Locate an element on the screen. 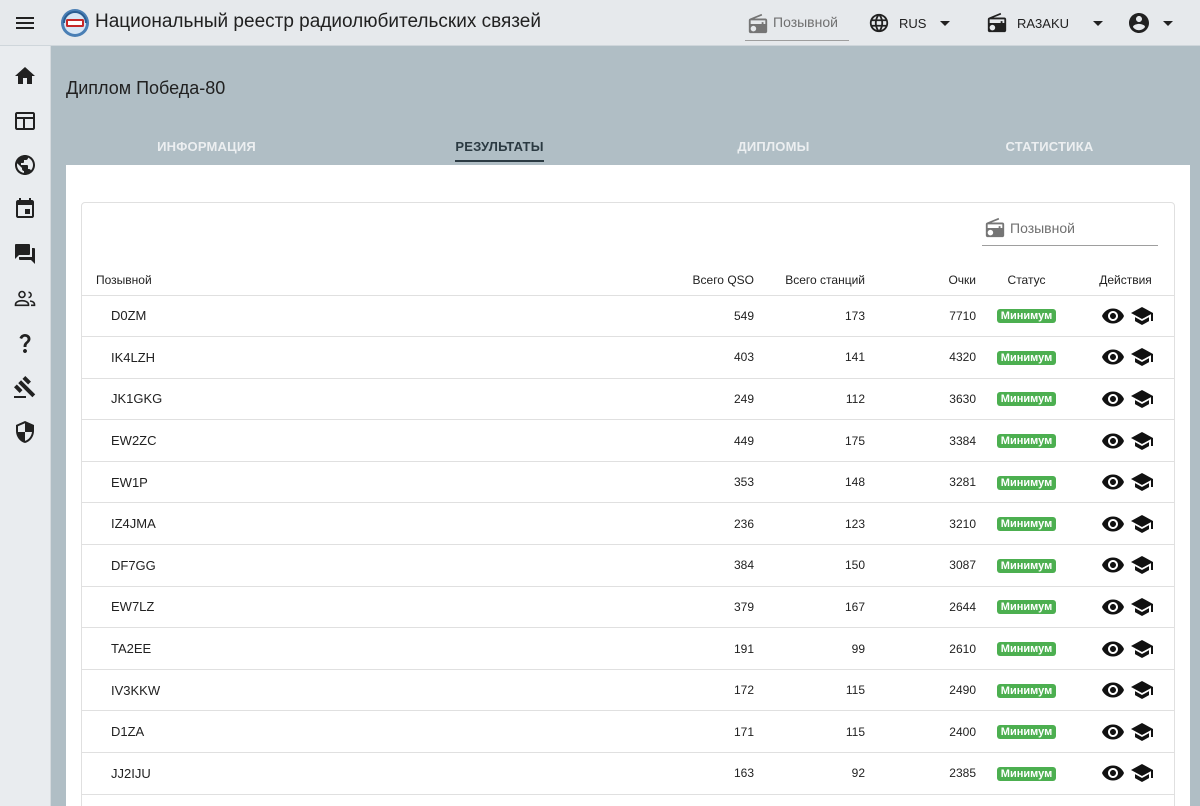  cell-stations: 123 is located at coordinates (809, 524).